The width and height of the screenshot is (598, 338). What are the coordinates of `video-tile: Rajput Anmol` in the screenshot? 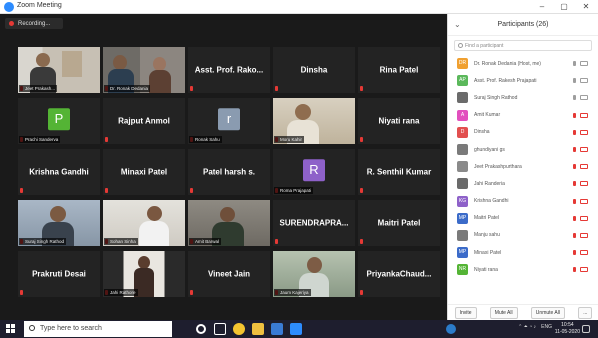 It's located at (144, 121).